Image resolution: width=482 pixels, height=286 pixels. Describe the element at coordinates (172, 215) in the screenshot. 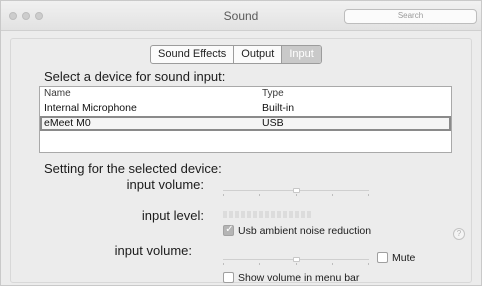

I see `input-level-label: input level:` at that location.